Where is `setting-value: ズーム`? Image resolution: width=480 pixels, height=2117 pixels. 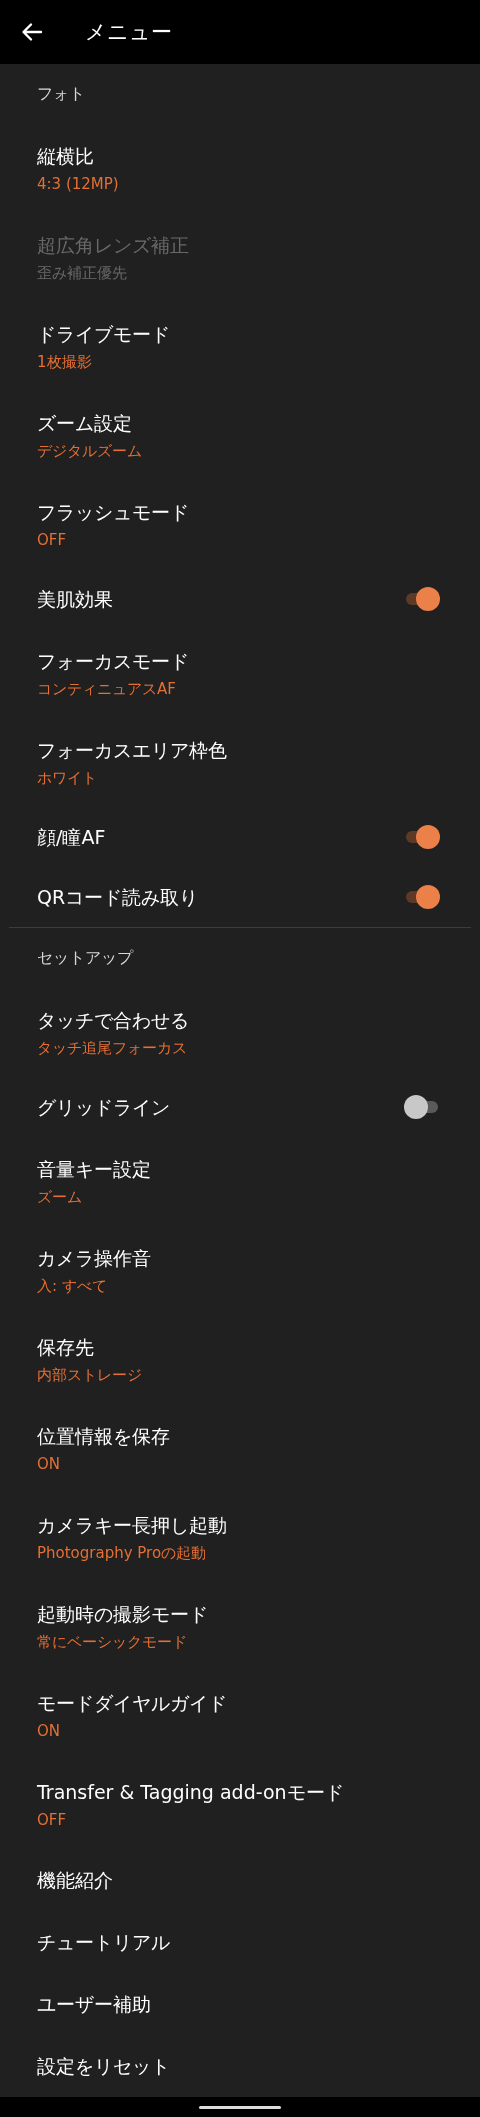
setting-value: ズーム is located at coordinates (60, 1197).